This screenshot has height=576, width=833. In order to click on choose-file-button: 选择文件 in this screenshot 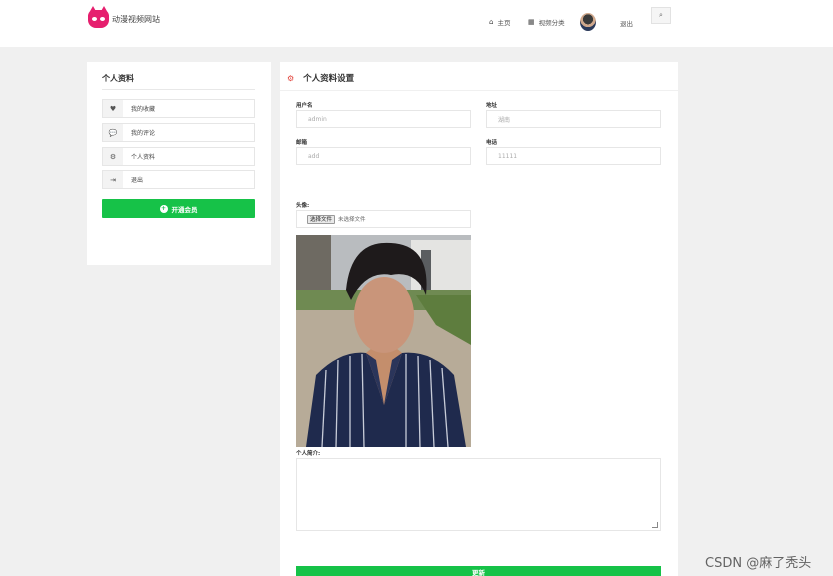, I will do `click(321, 219)`.